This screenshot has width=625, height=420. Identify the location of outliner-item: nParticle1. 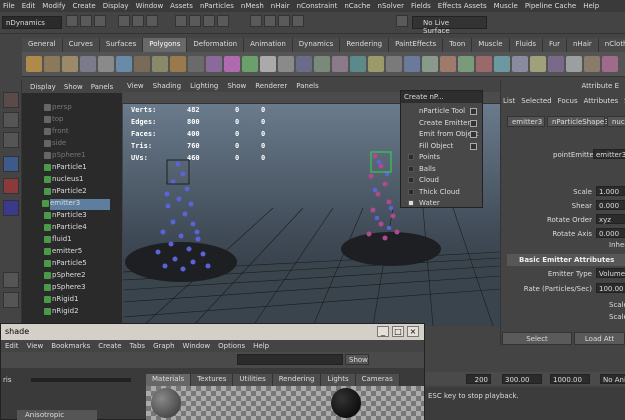
(65, 168).